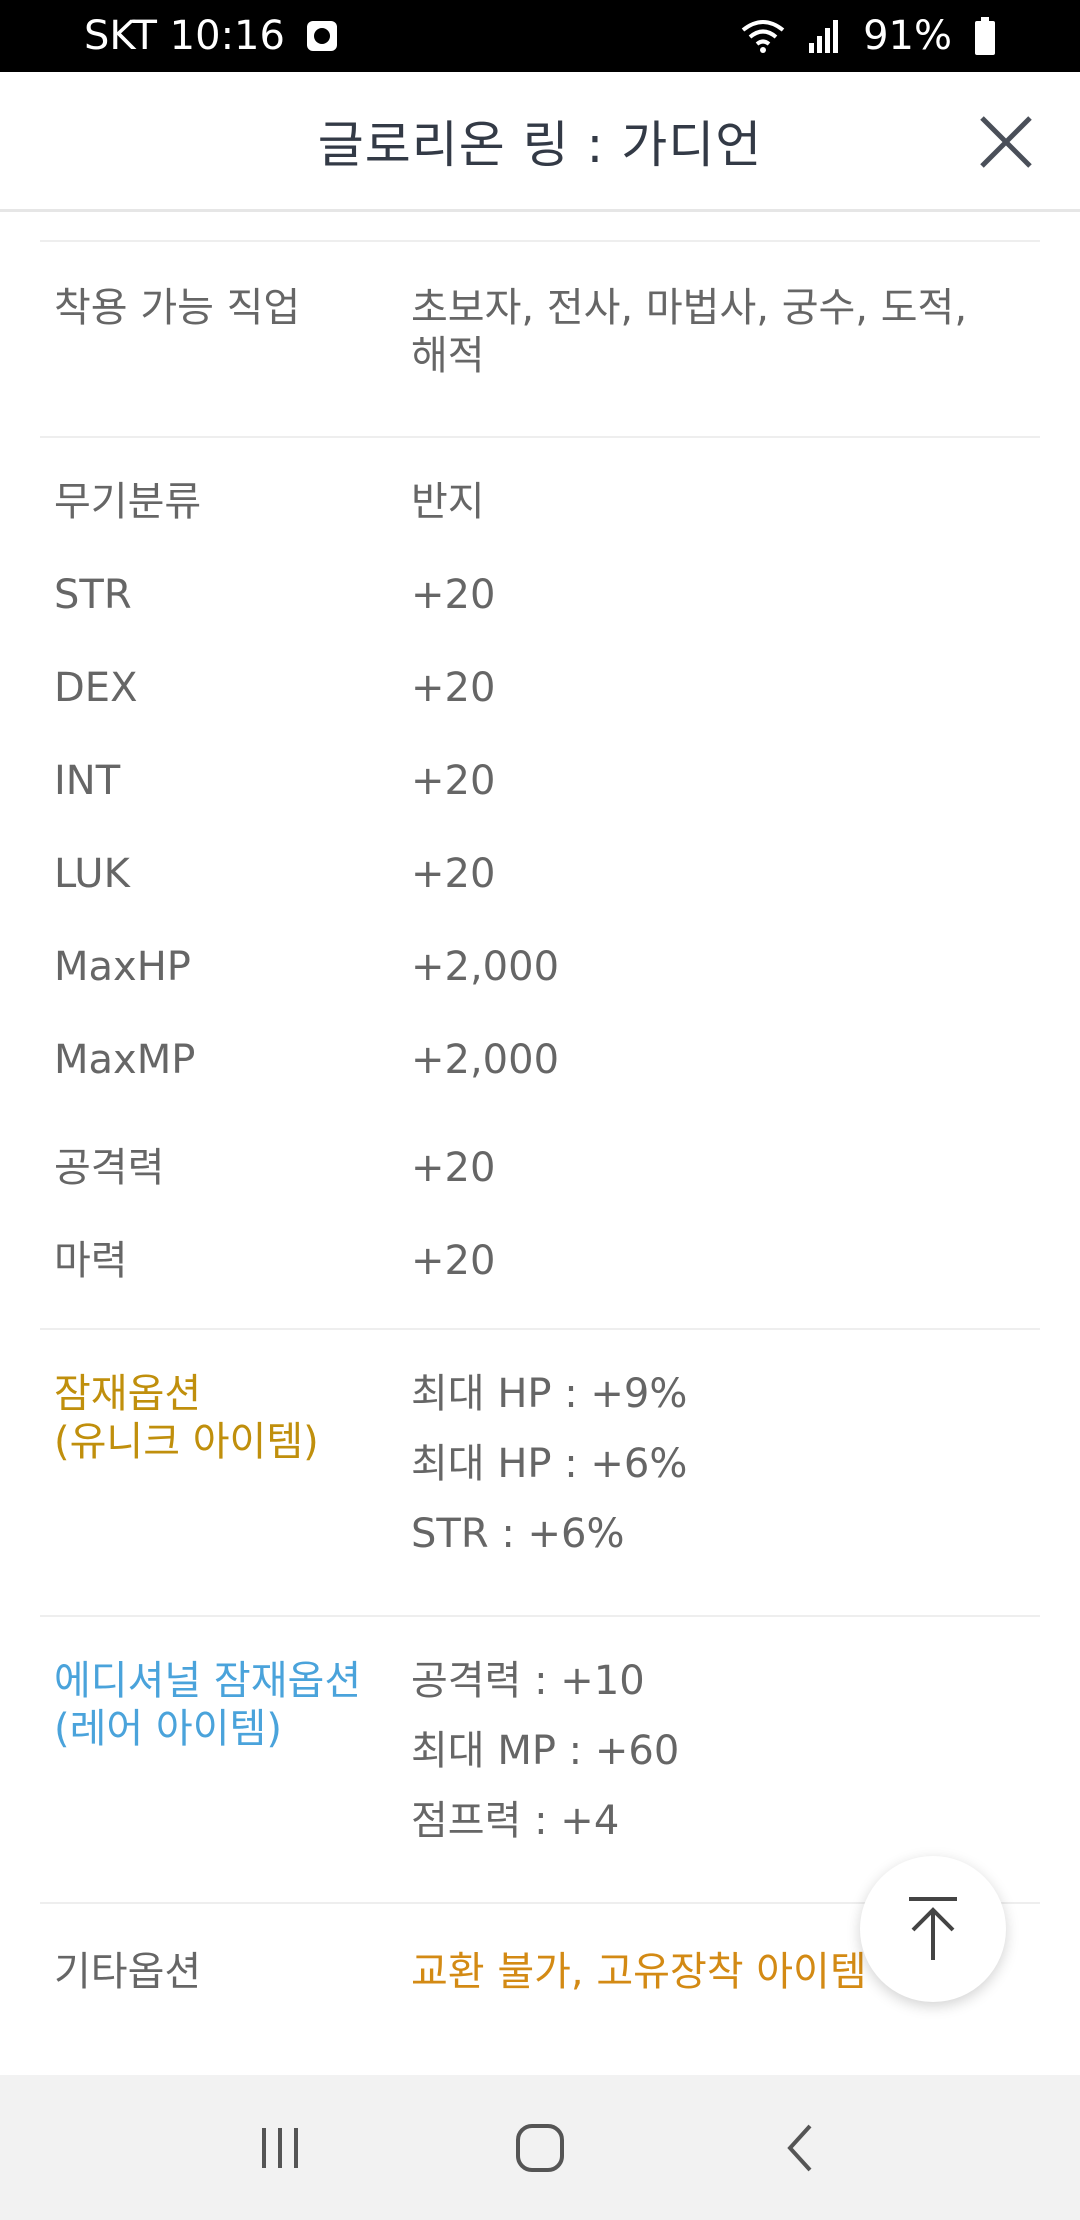 This screenshot has height=2220, width=1080. Describe the element at coordinates (122, 967) in the screenshot. I see `stat-label: MaxHP` at that location.